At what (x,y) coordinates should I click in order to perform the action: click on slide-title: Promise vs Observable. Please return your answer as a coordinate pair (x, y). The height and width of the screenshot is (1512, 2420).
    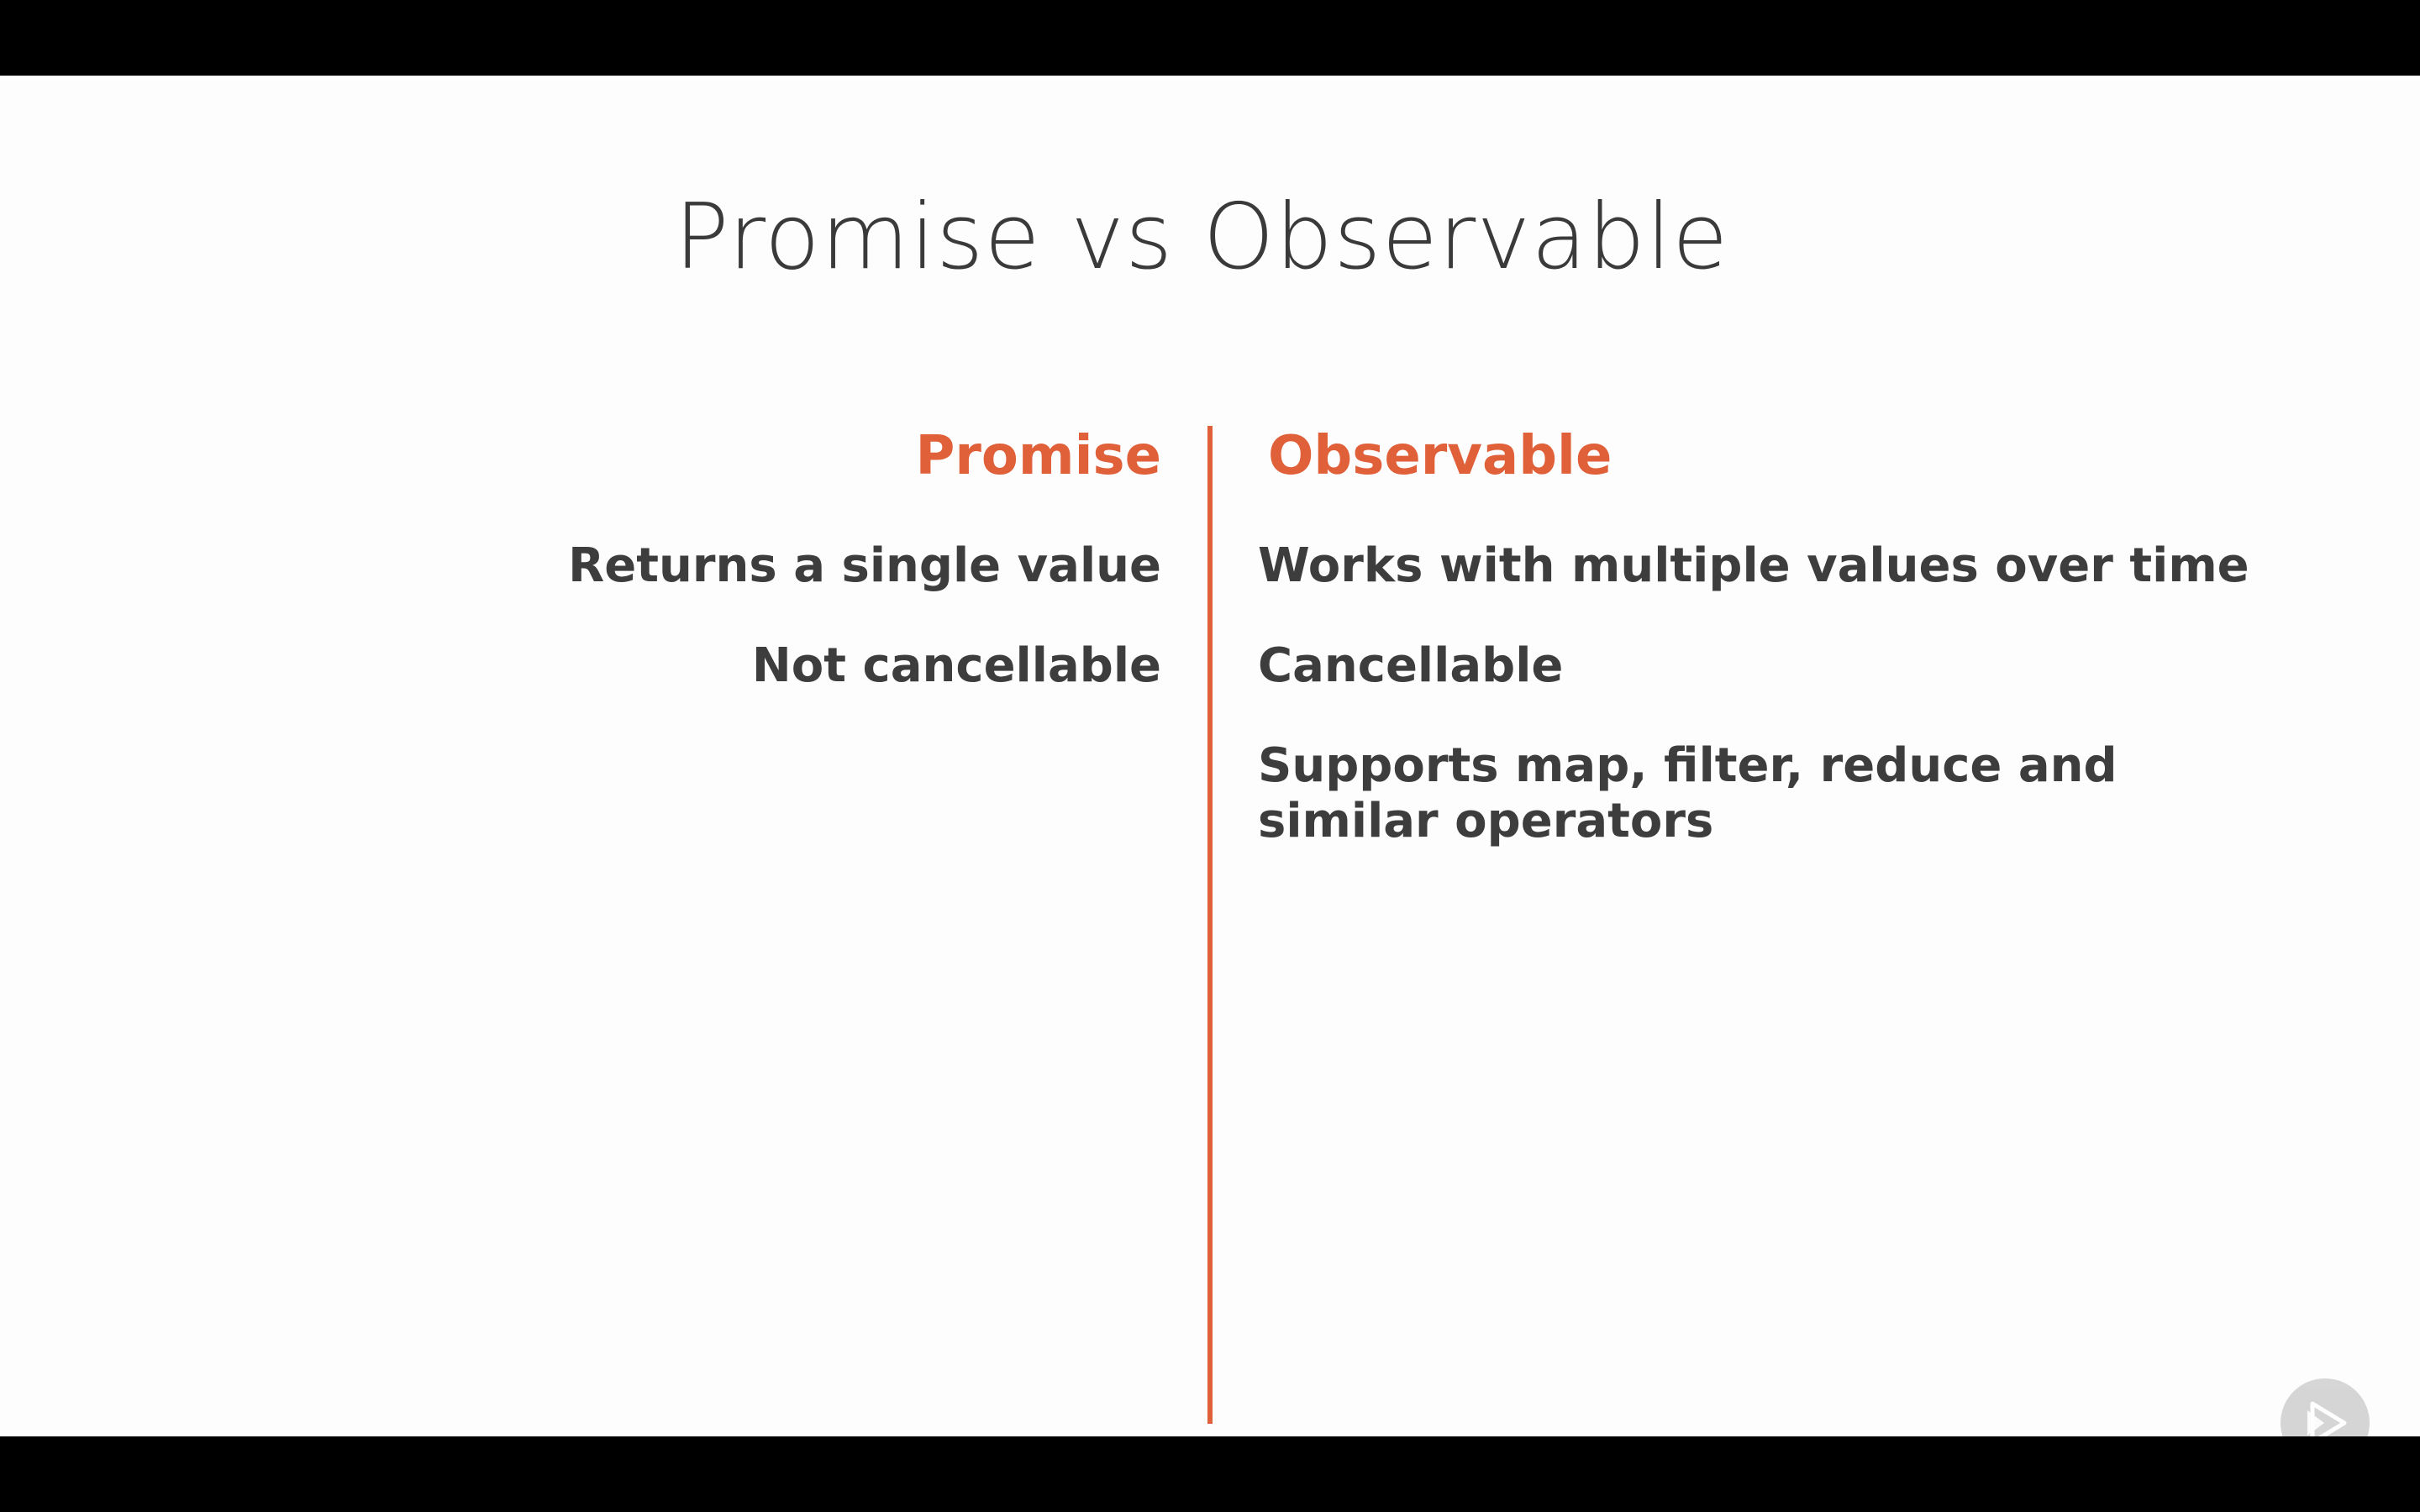
    Looking at the image, I should click on (1201, 237).